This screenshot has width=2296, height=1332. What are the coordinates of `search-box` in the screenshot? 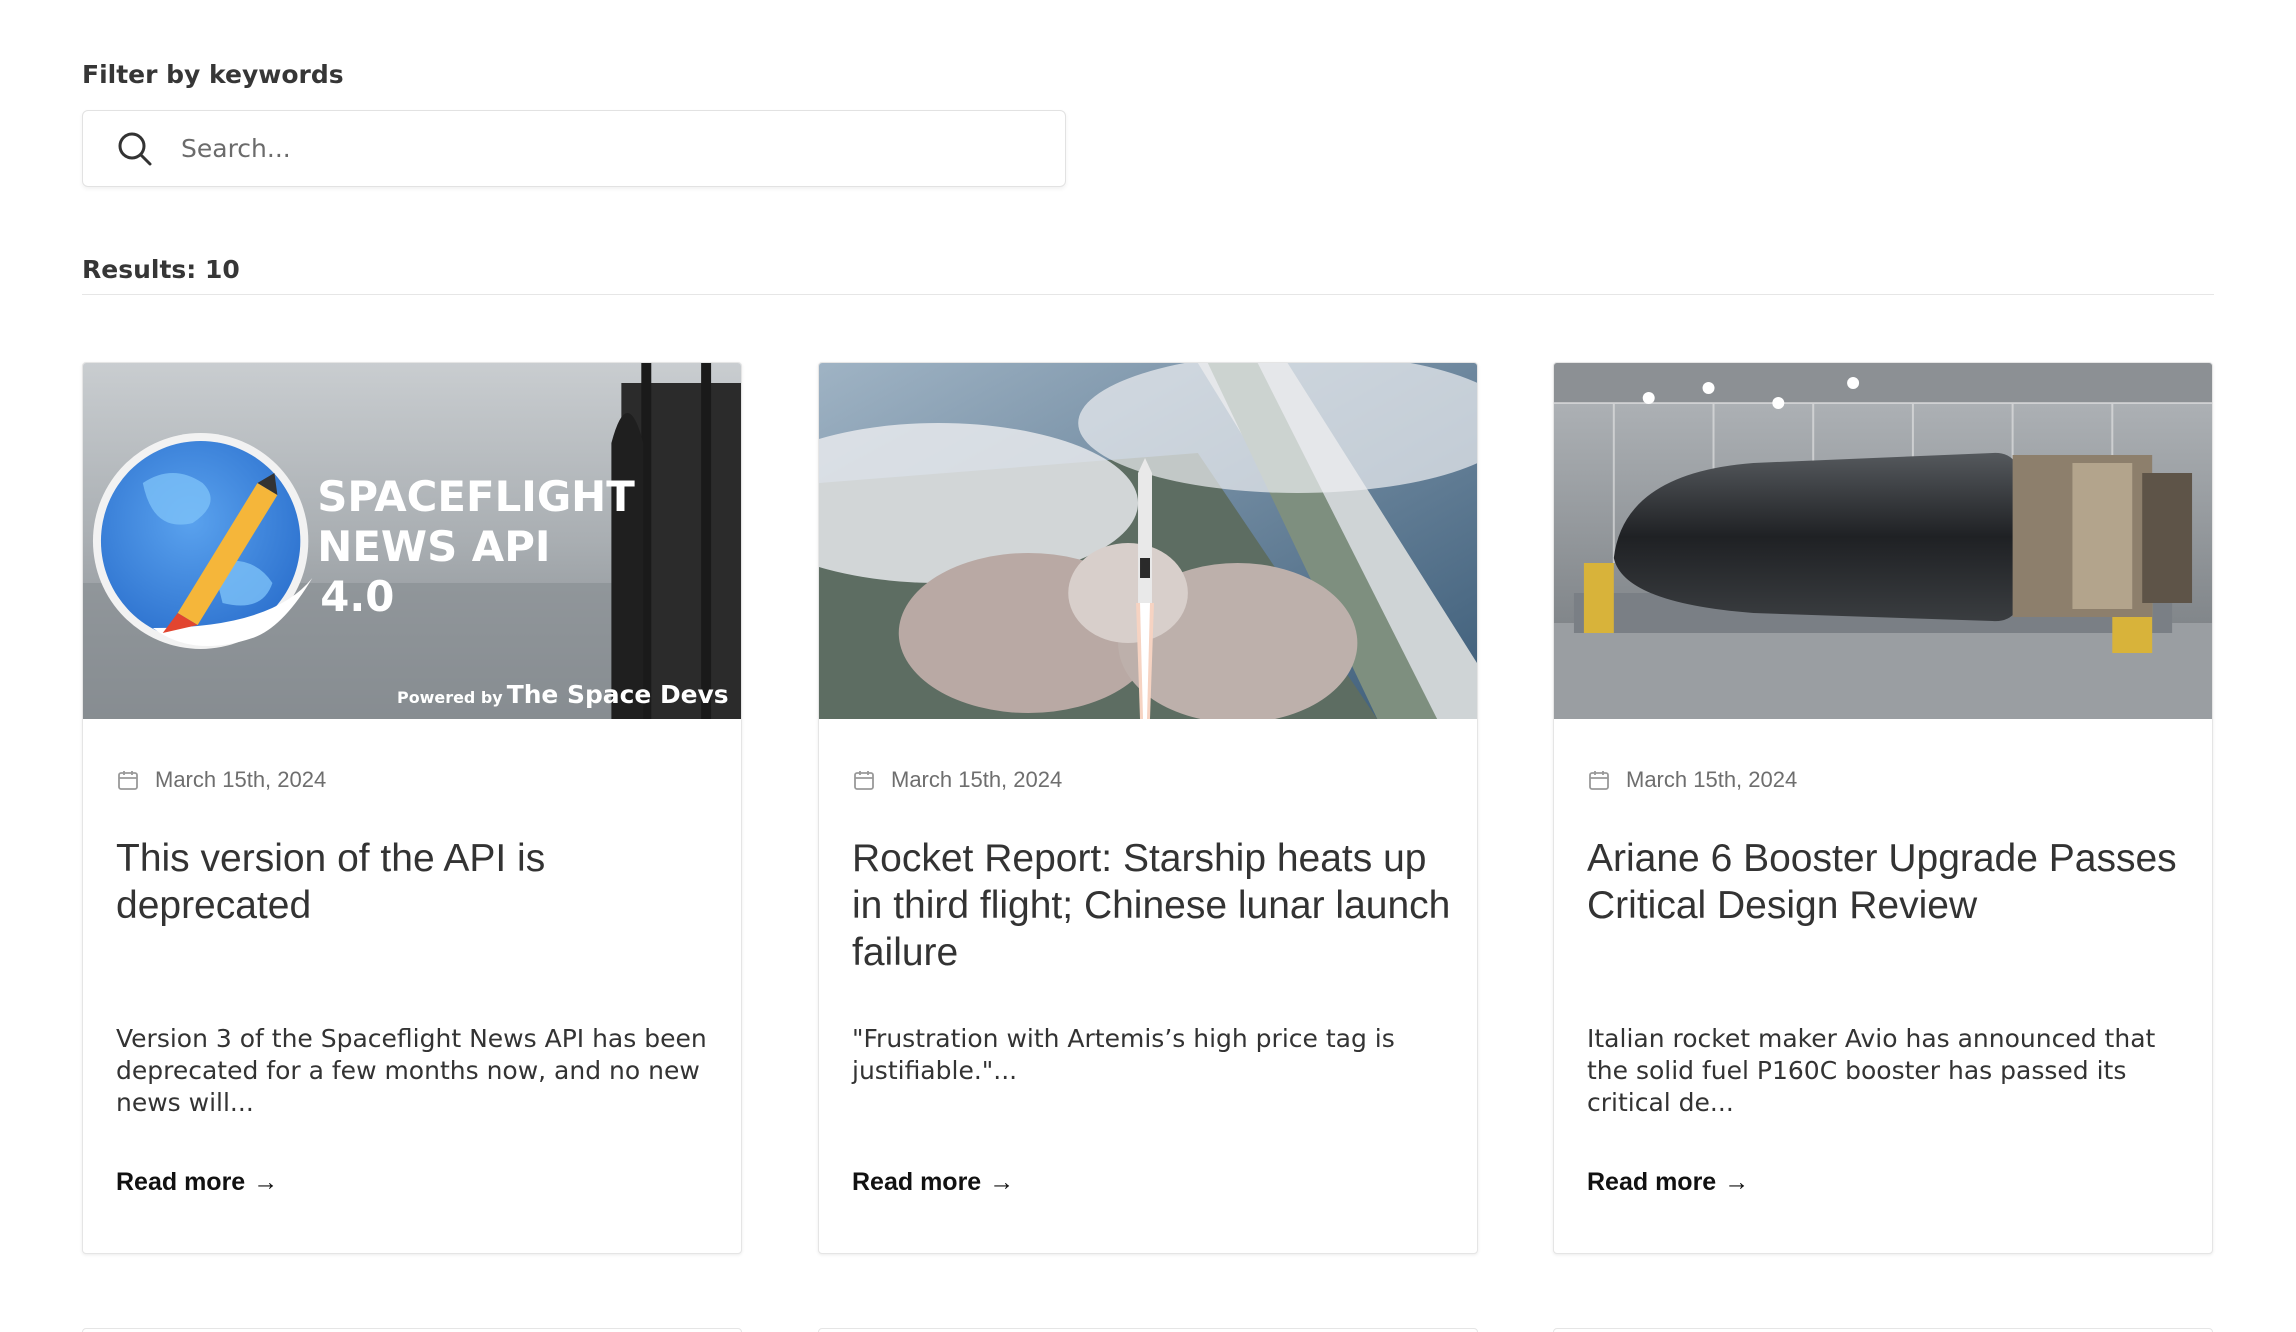 It's located at (574, 148).